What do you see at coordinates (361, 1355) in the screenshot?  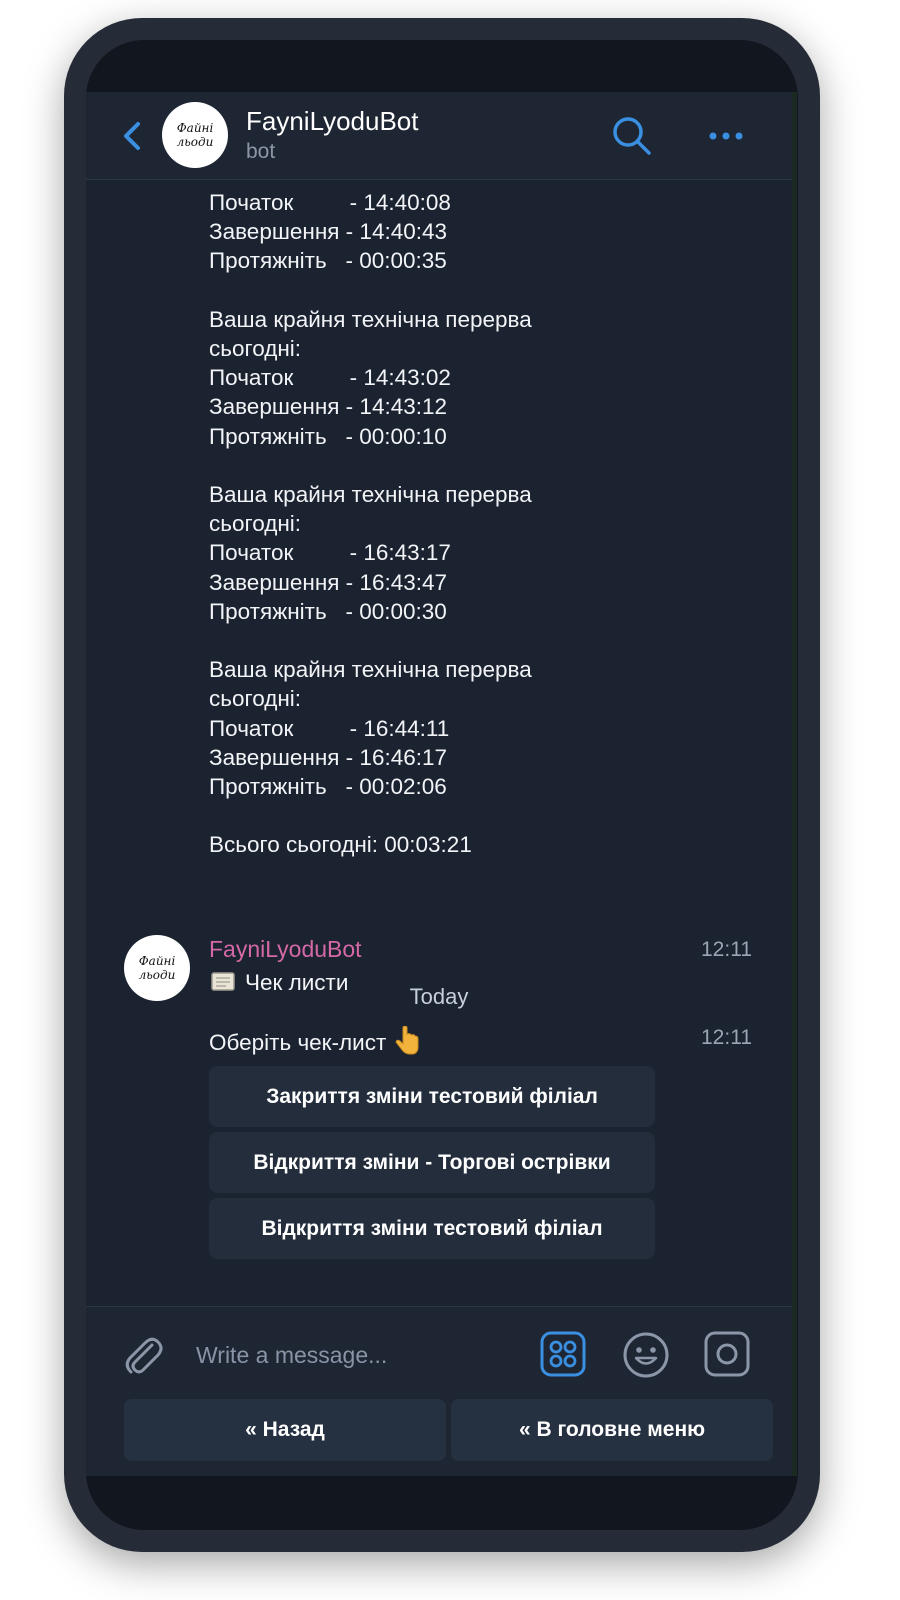 I see `message-input` at bounding box center [361, 1355].